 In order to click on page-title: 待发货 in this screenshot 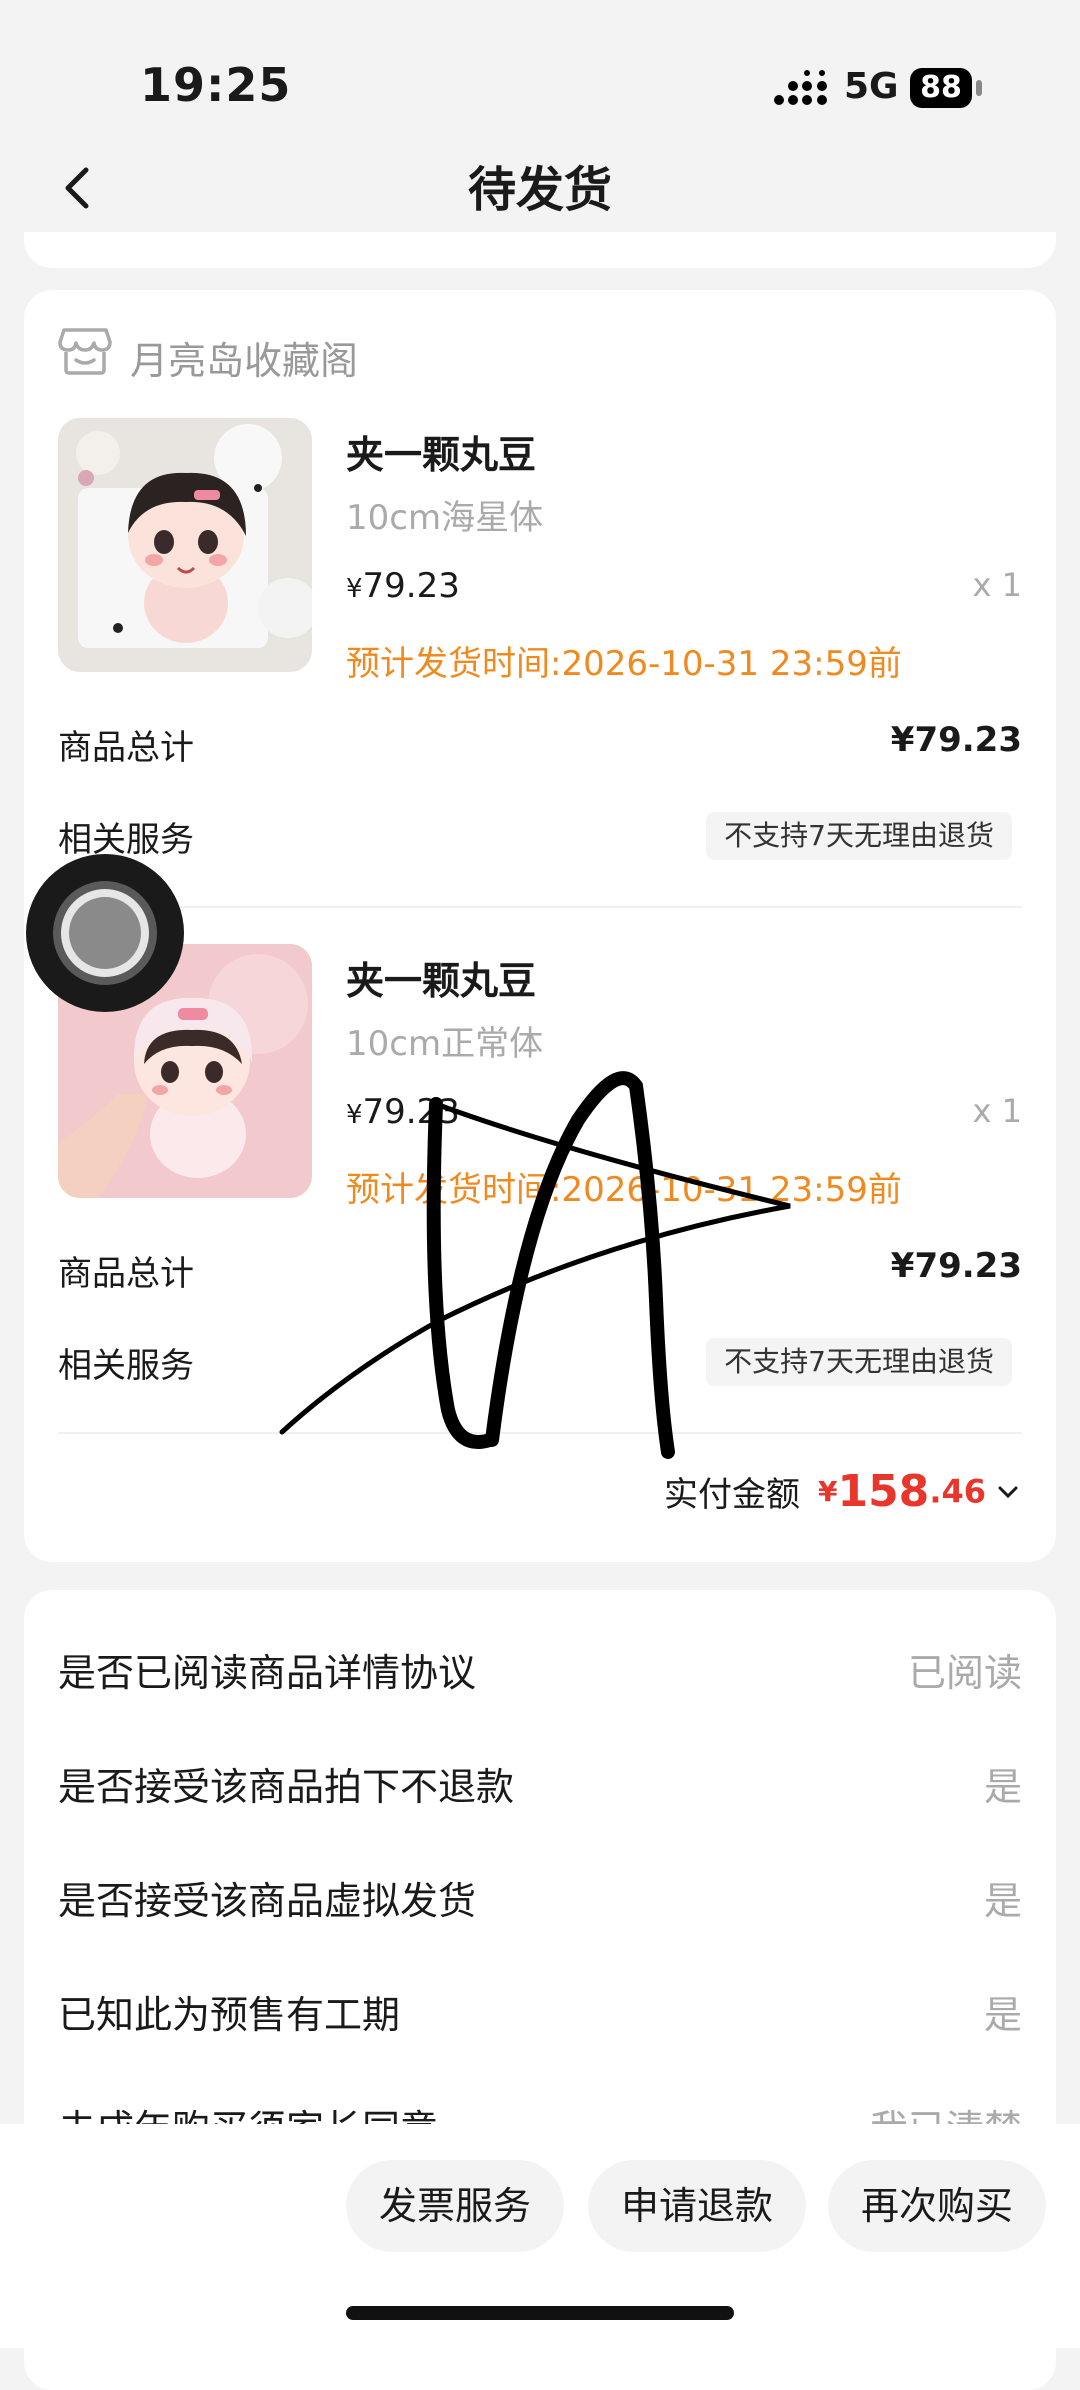, I will do `click(539, 190)`.